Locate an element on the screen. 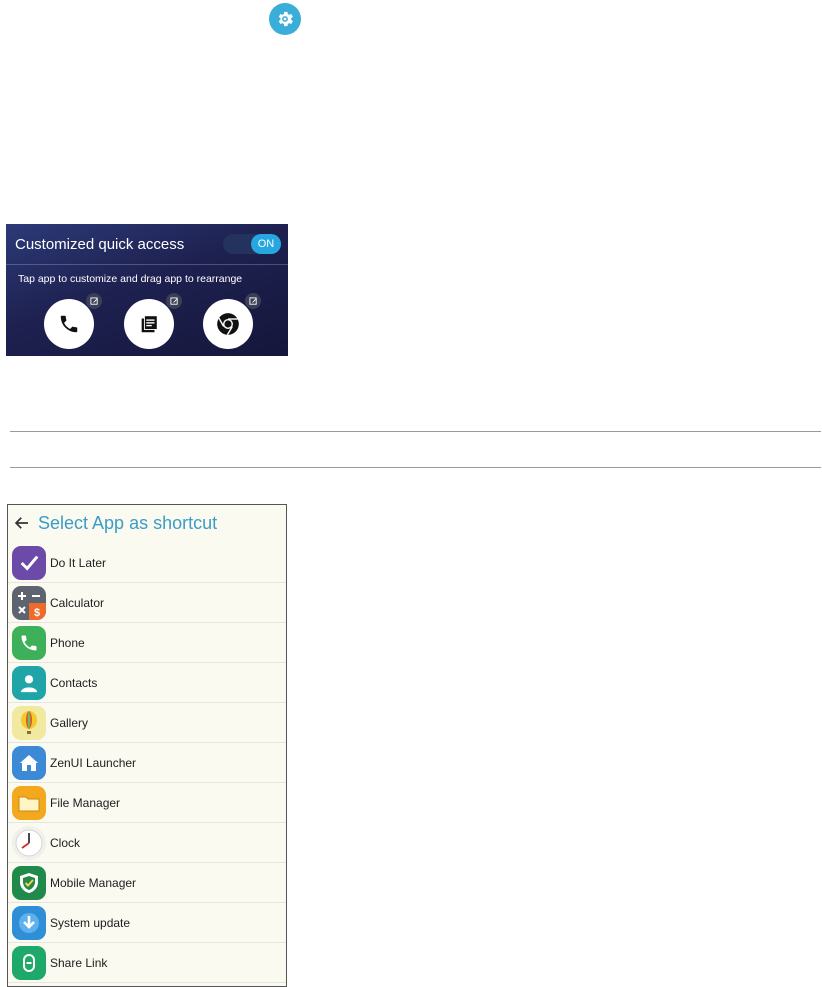  list-item-label: Phone is located at coordinates (67, 642).